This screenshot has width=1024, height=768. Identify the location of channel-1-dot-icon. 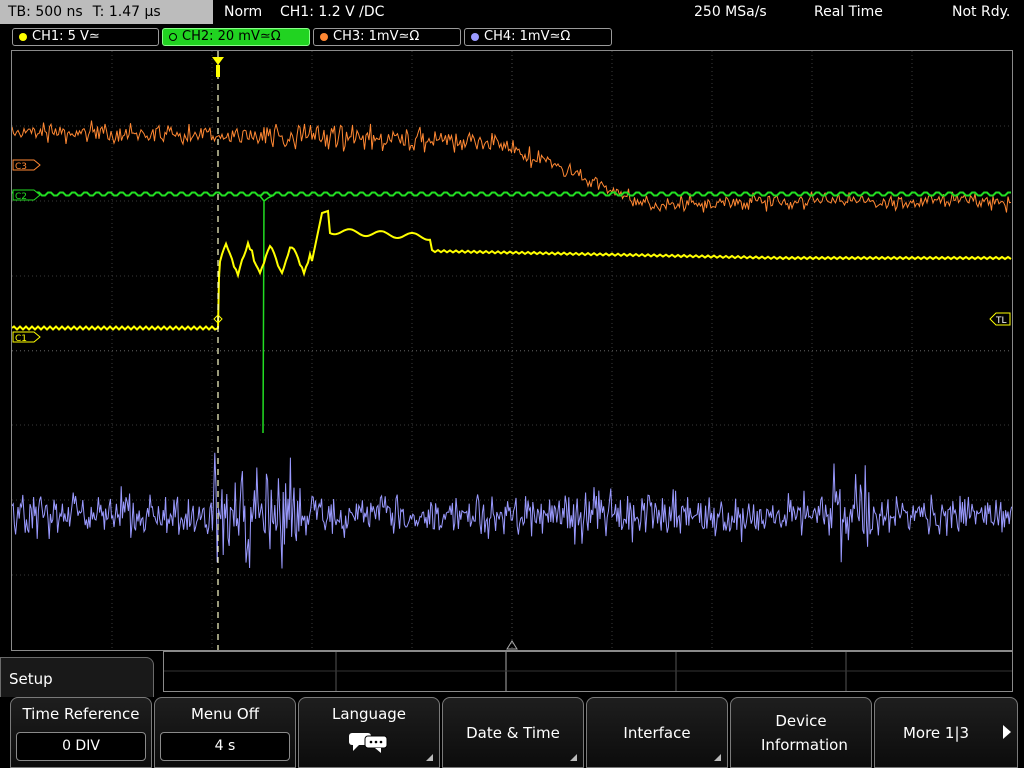
(23, 37).